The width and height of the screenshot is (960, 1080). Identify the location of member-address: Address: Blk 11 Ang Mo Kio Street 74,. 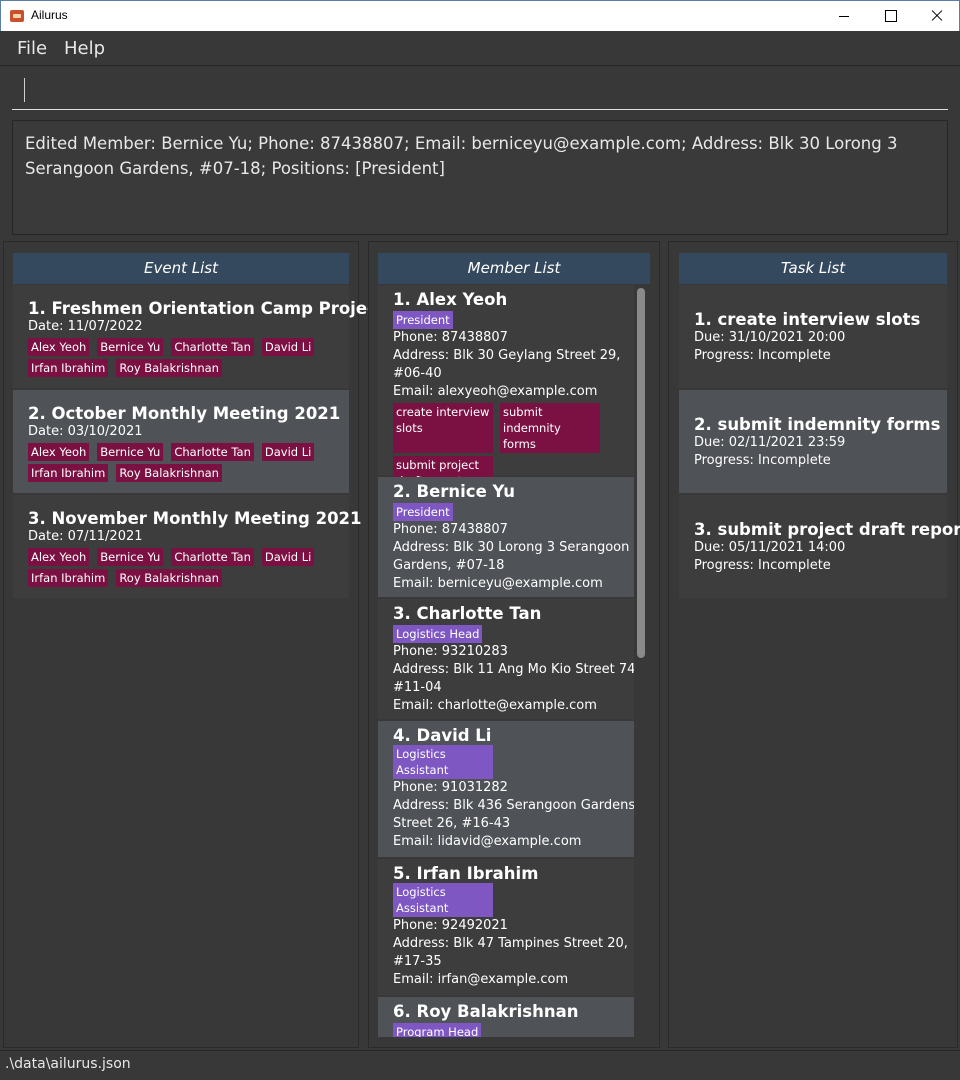
(513, 669).